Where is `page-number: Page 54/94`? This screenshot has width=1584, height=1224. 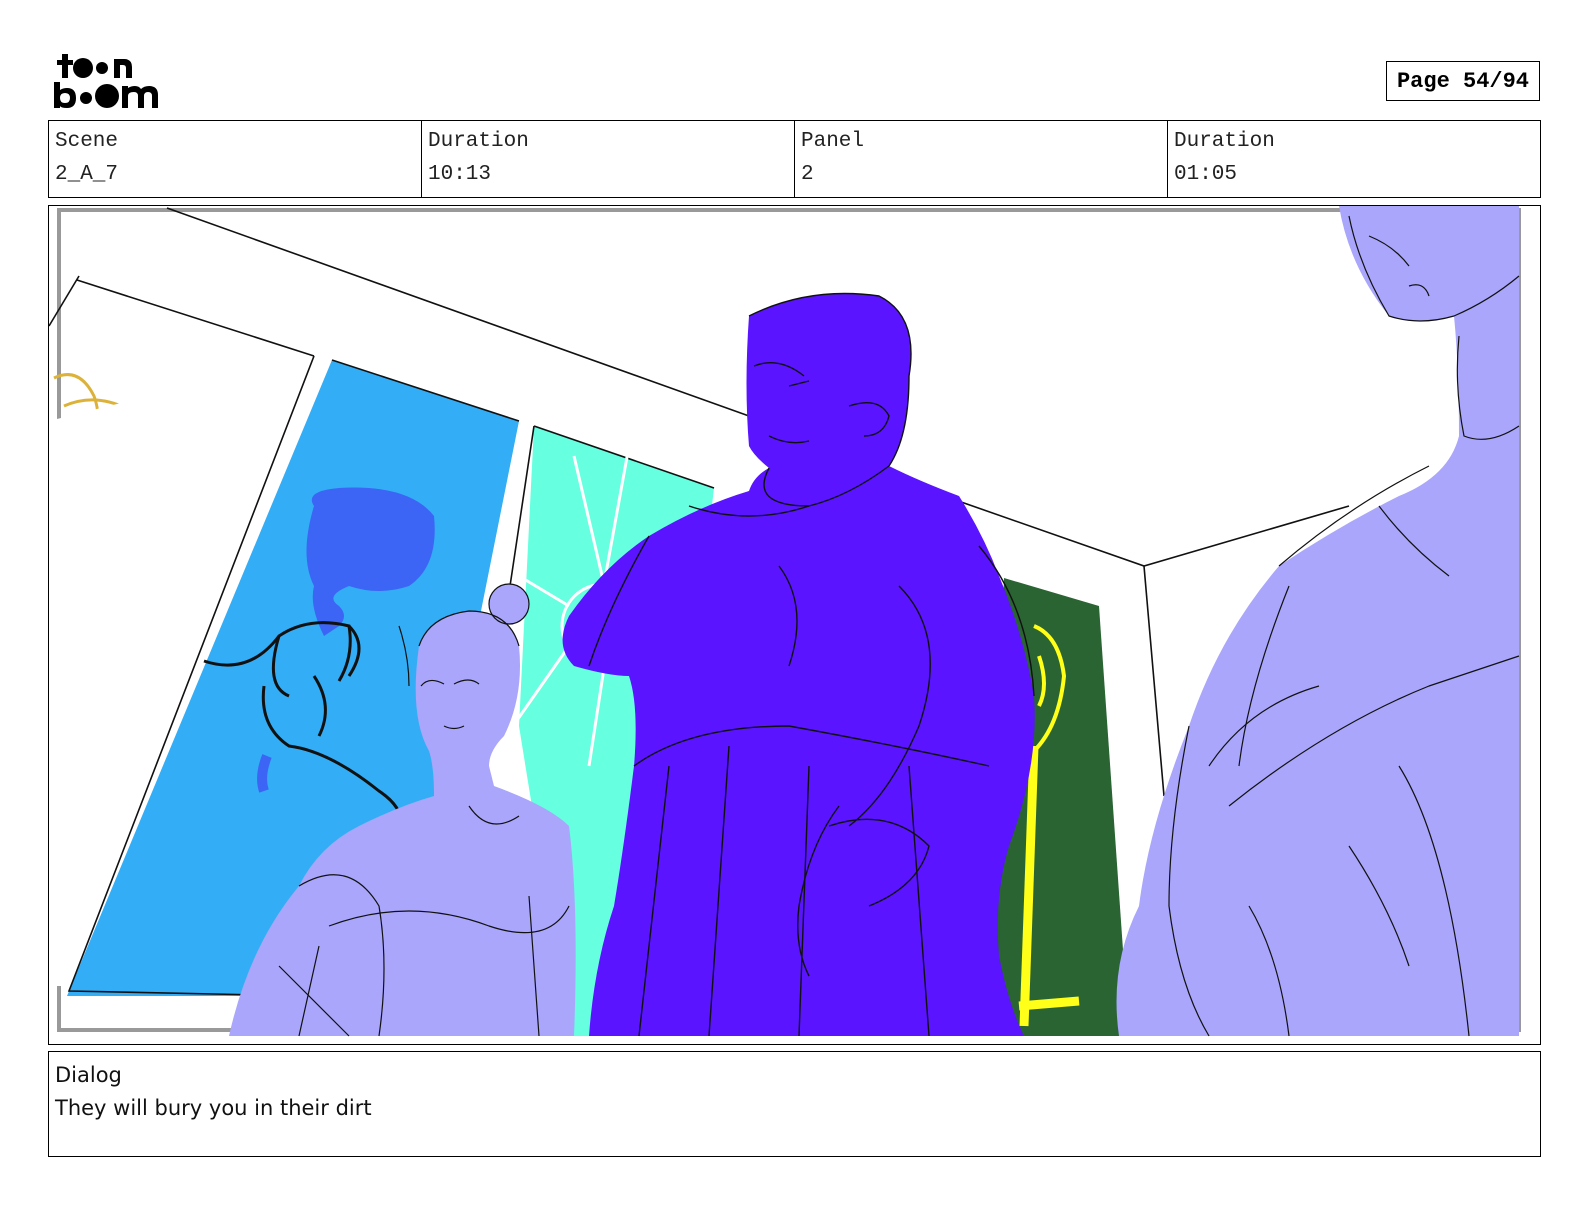 page-number: Page 54/94 is located at coordinates (1463, 81).